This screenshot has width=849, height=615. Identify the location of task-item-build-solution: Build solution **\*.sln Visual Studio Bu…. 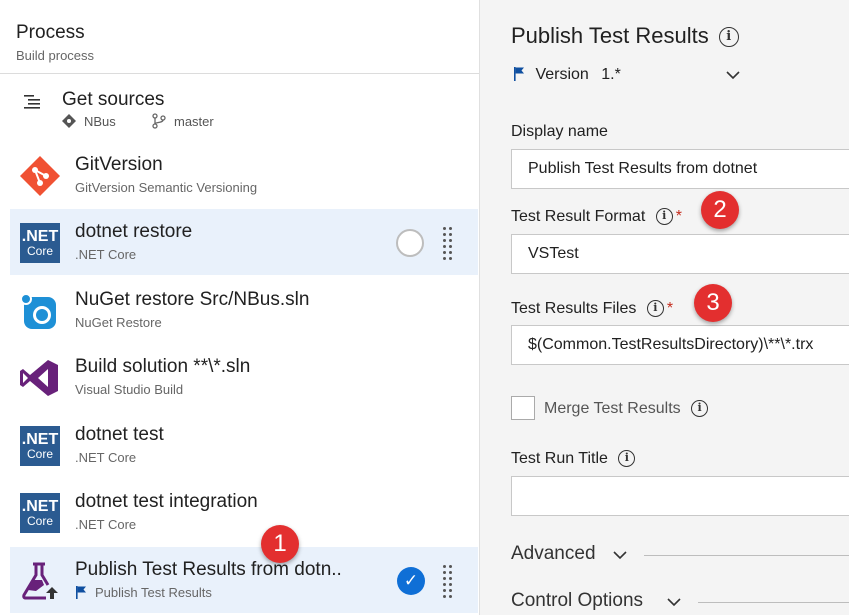
(244, 377).